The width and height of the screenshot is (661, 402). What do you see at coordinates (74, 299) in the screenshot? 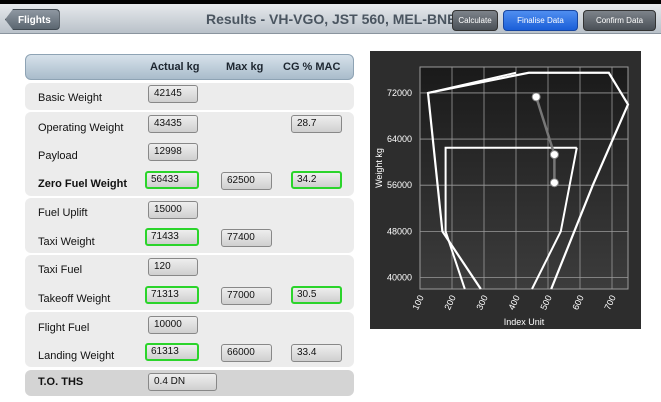
I see `row-label: Takeoff Weight` at bounding box center [74, 299].